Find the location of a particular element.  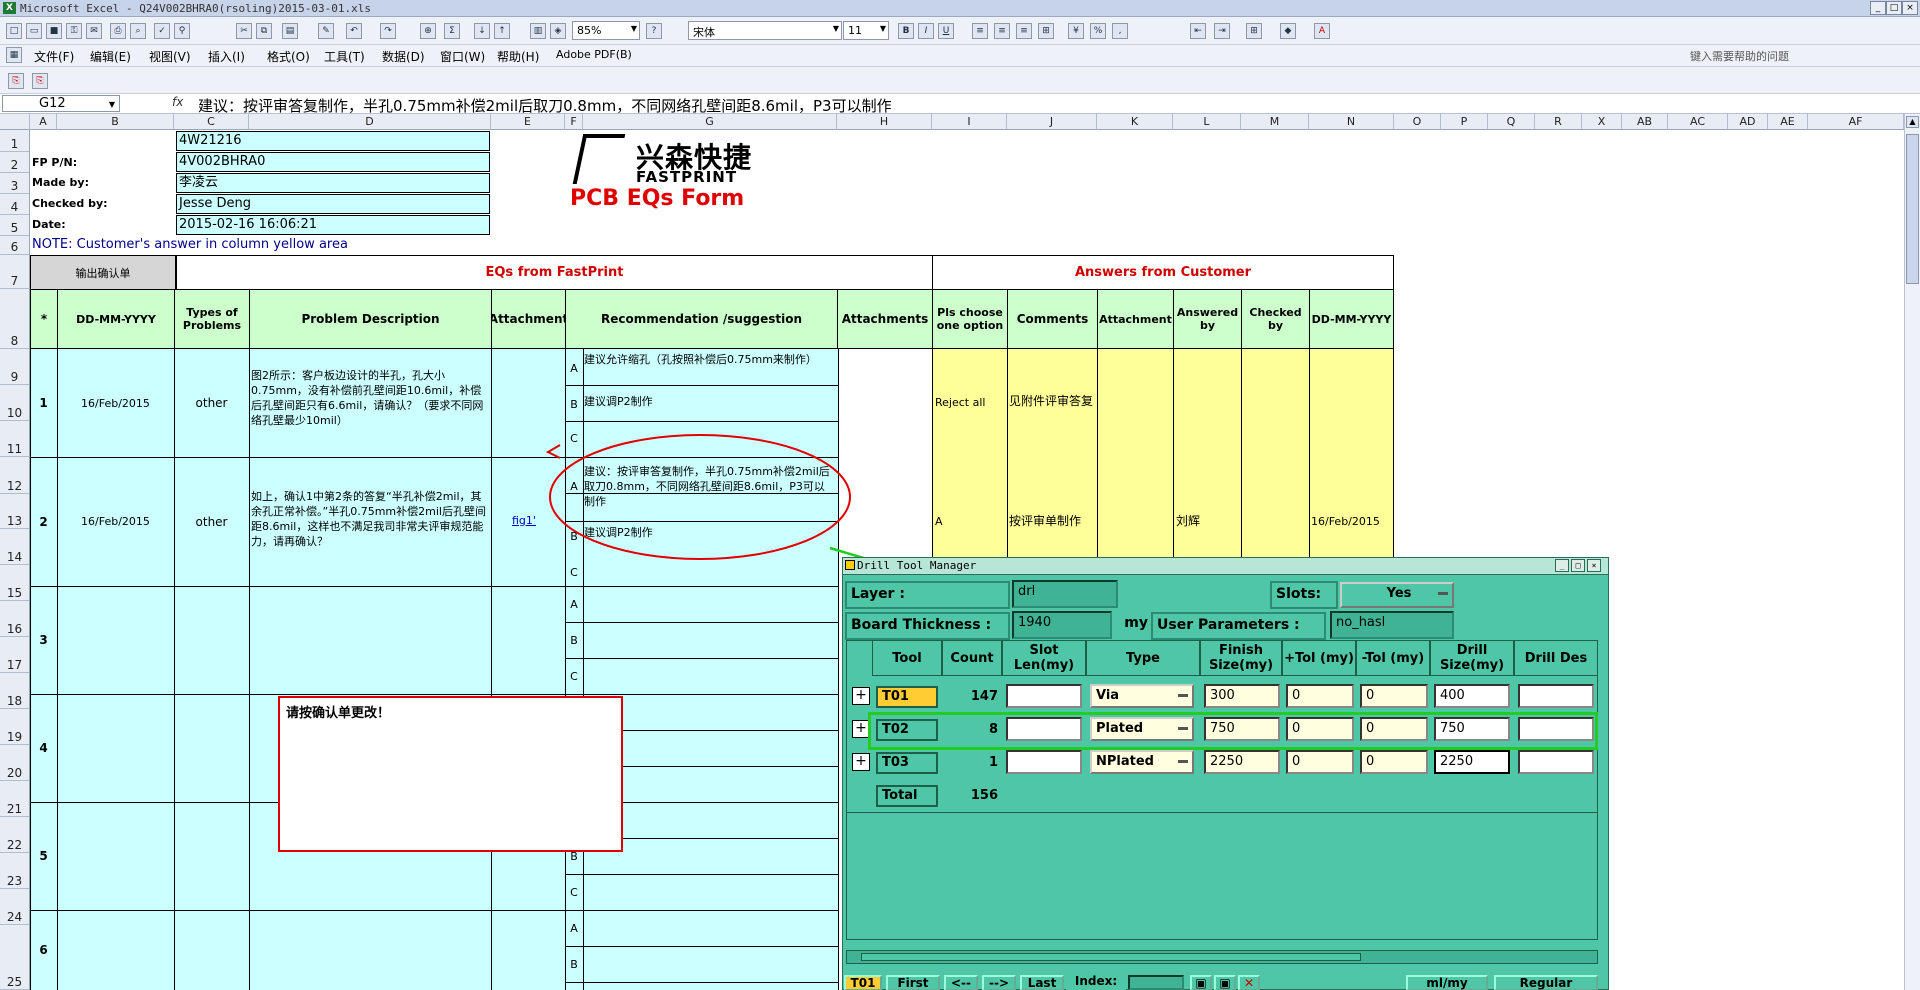

workbook-icon: ▦ is located at coordinates (14, 55).